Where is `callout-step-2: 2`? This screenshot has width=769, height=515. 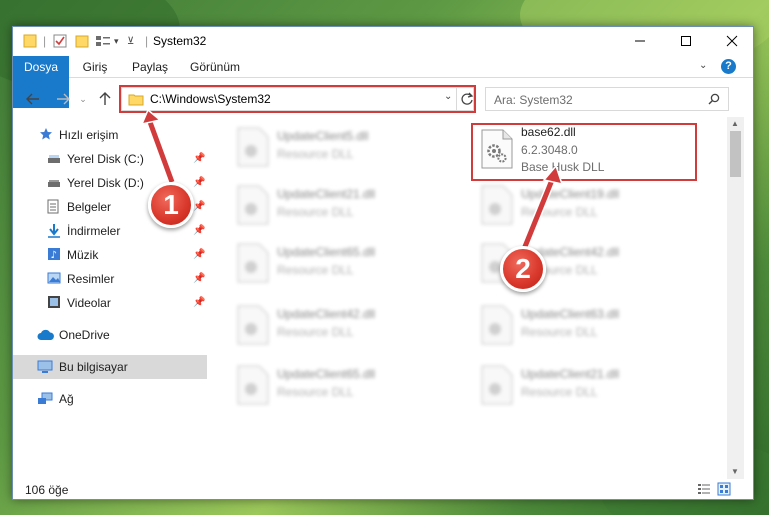
callout-step-2: 2 is located at coordinates (523, 269).